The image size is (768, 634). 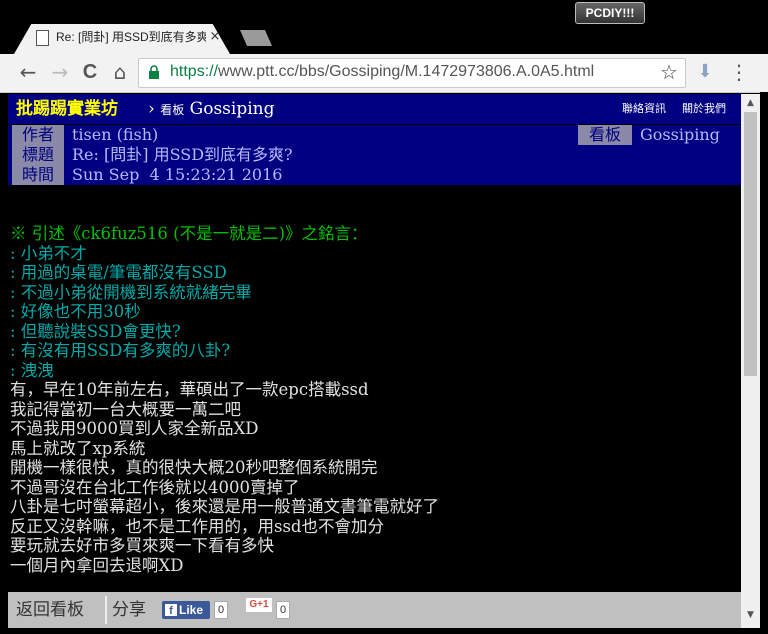 What do you see at coordinates (151, 109) in the screenshot?
I see `breadcrumb-arrow: ›` at bounding box center [151, 109].